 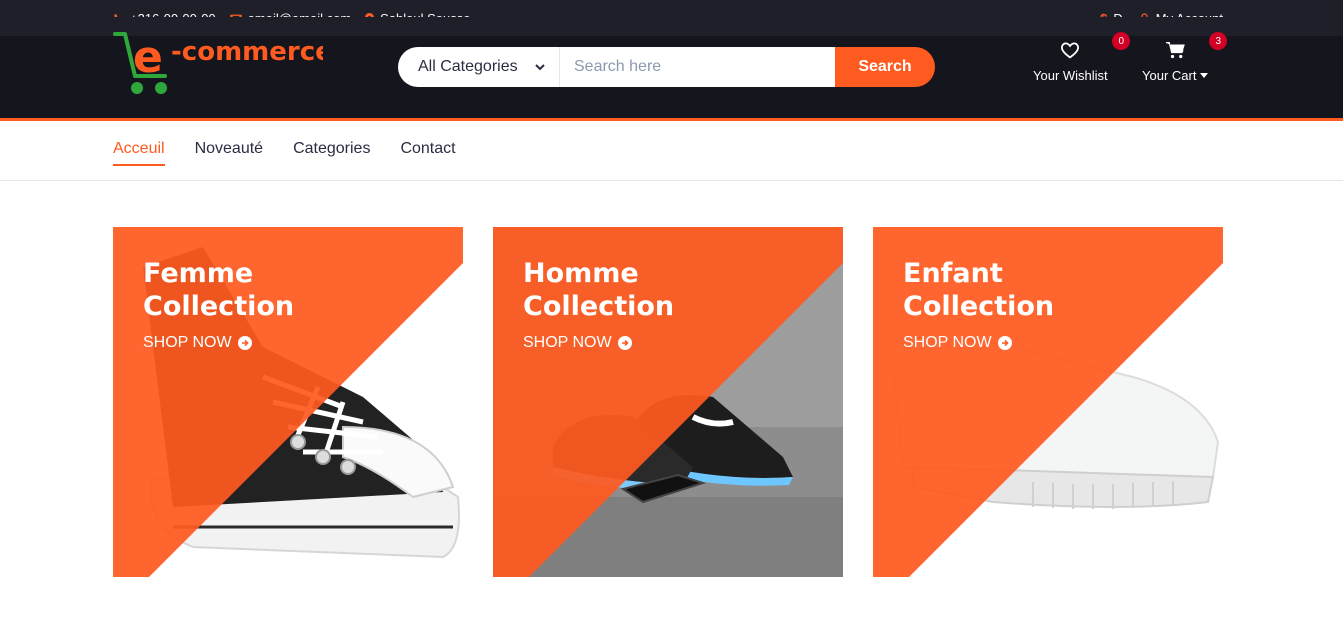 I want to click on wishlist-icon-wrap: 0, so click(x=1095, y=47).